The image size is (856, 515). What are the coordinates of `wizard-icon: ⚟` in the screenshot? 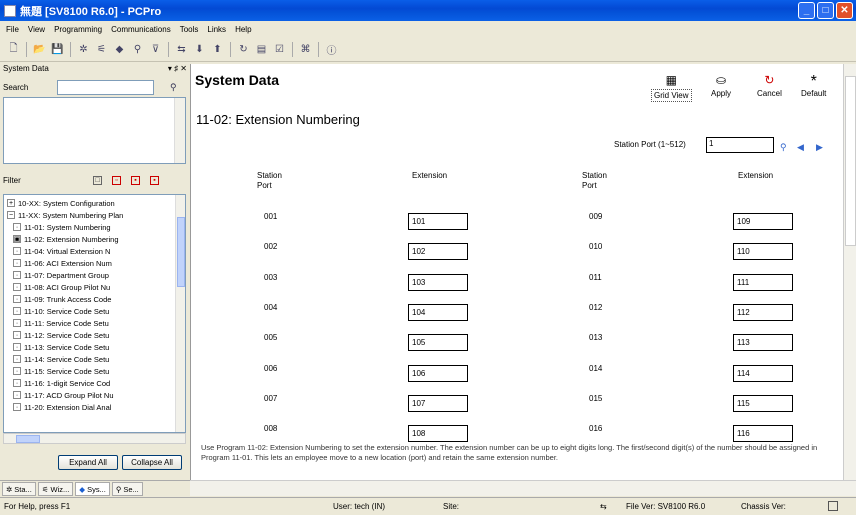 It's located at (101, 49).